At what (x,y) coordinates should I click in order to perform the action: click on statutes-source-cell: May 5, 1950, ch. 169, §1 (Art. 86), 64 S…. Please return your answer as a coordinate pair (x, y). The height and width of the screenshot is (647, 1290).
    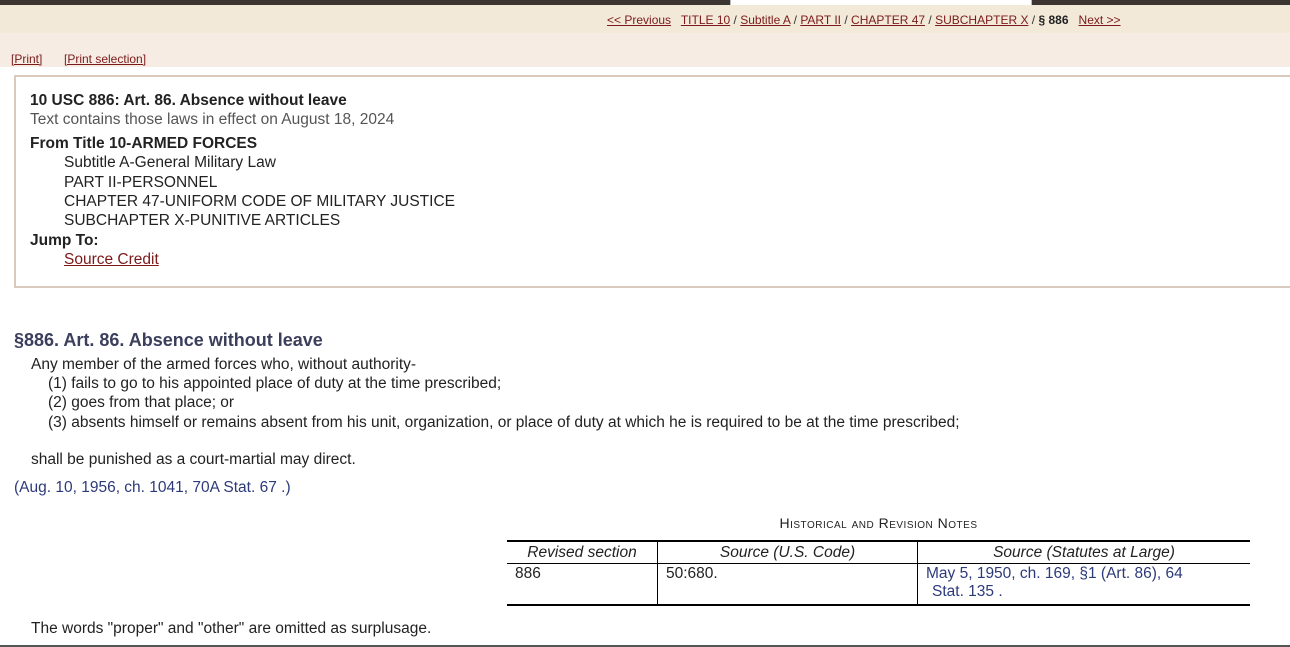
    Looking at the image, I should click on (1083, 584).